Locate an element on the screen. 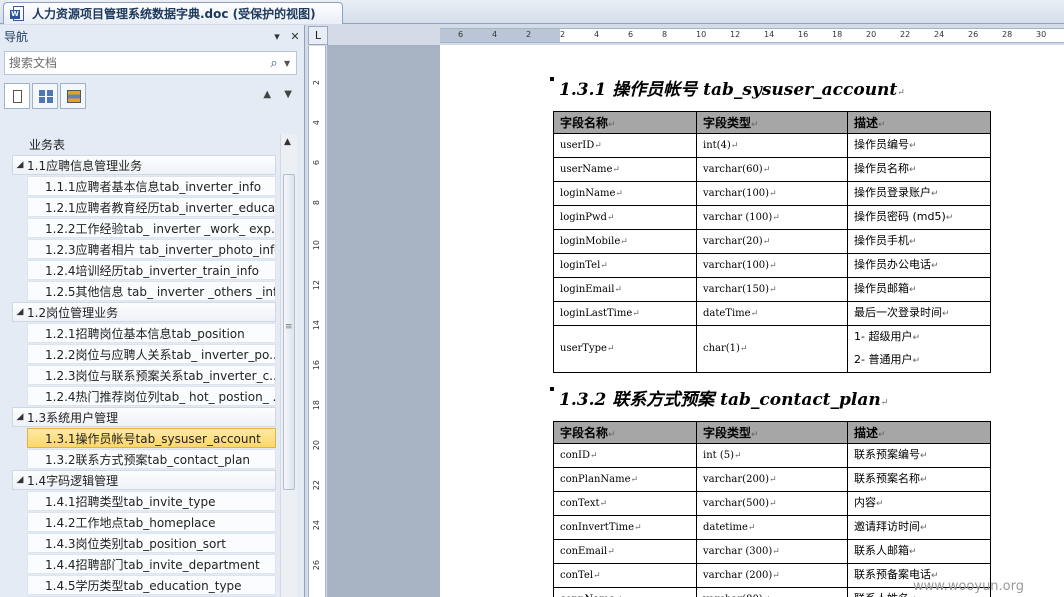  table-row: loginEmail↵ varchar(150)↵ 操作员邮箱↵ is located at coordinates (772, 290).